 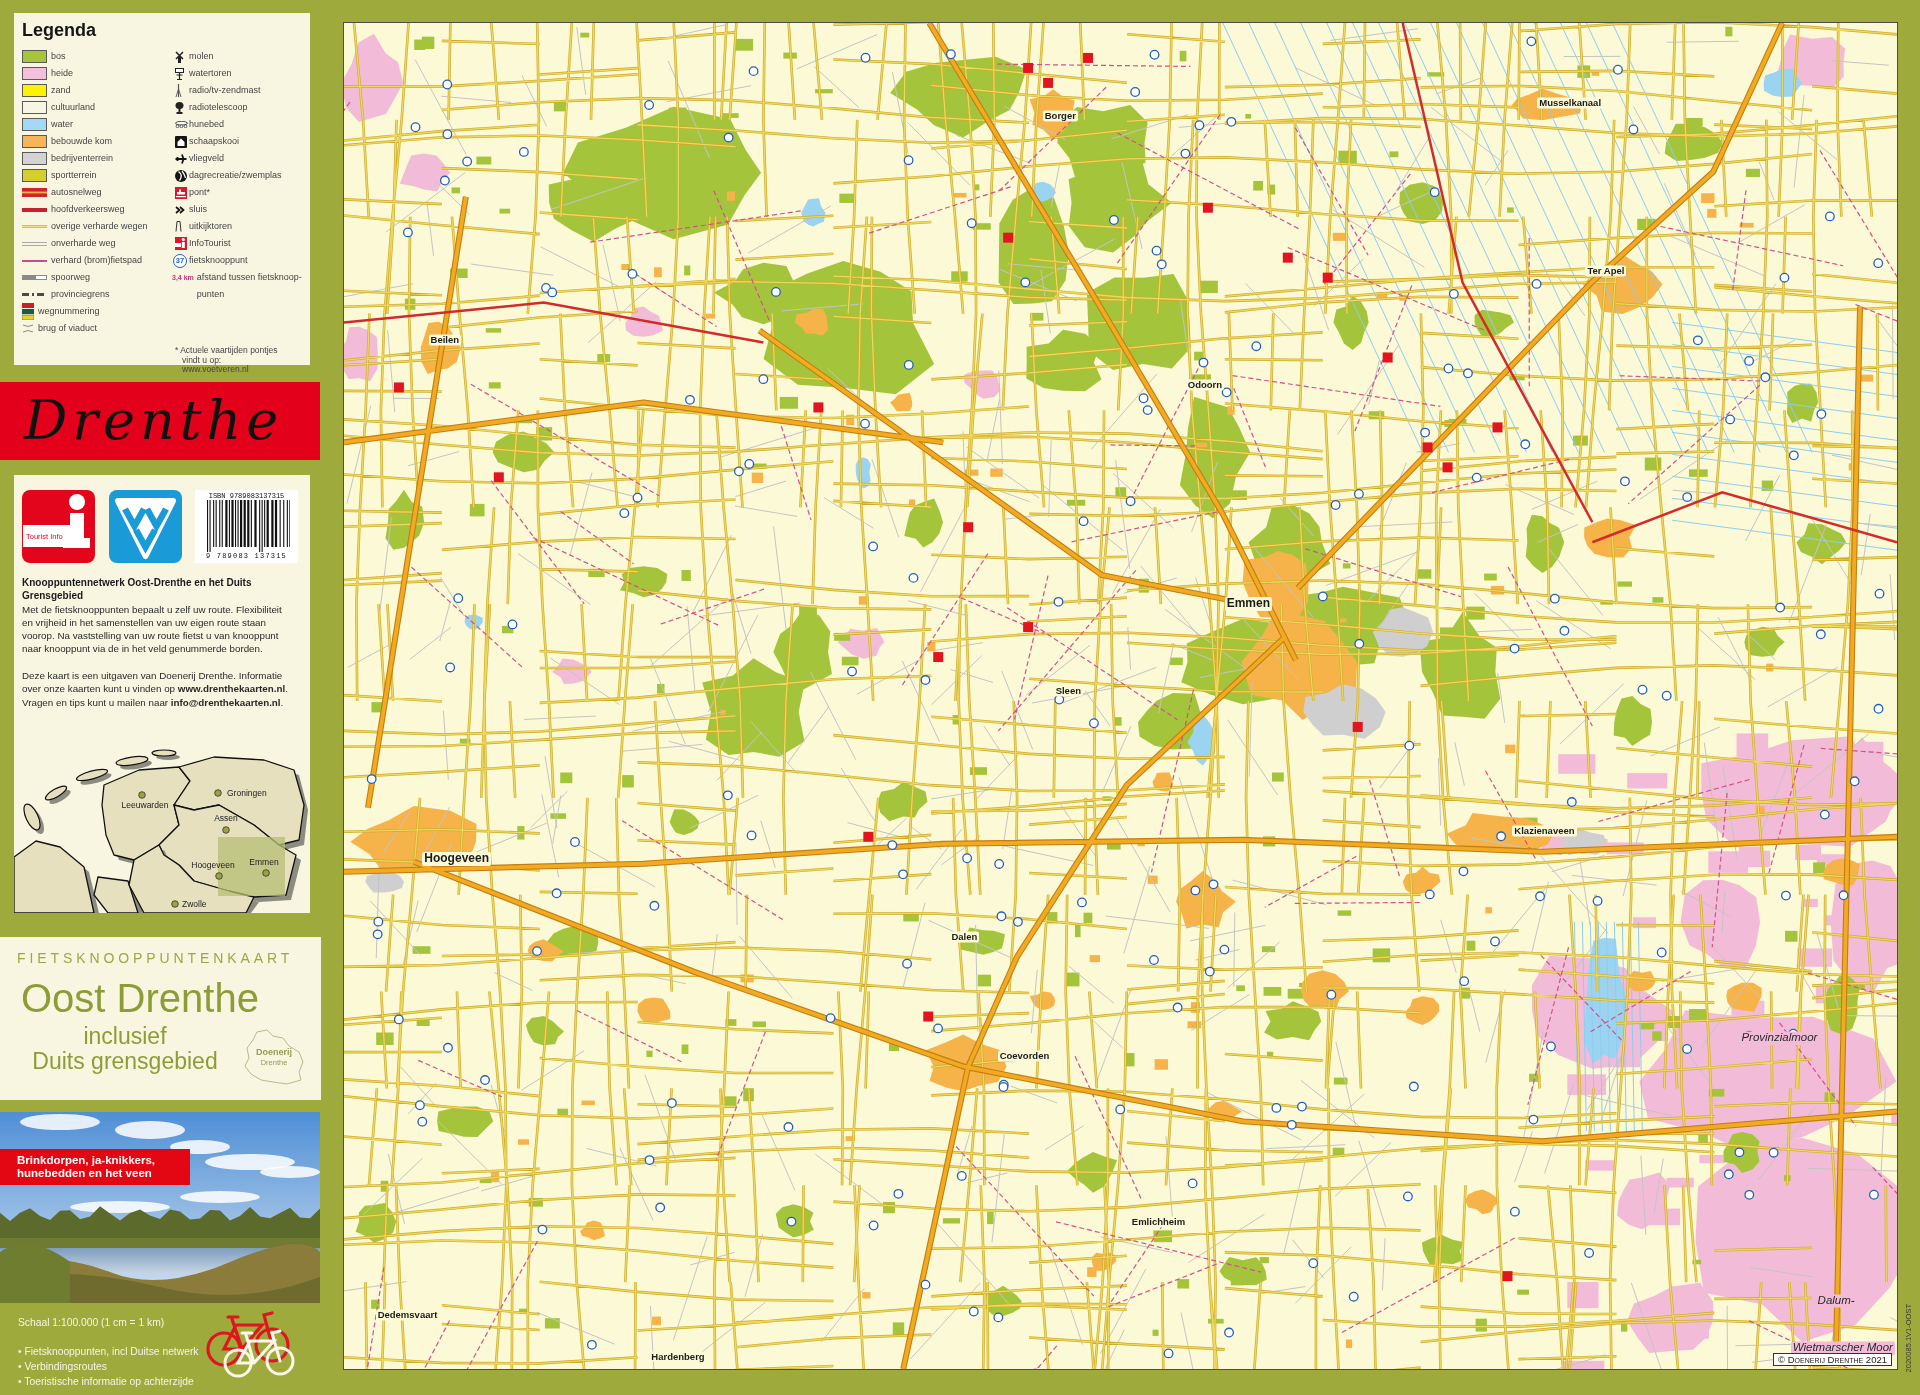 I want to click on windmill-icon, so click(x=179, y=56).